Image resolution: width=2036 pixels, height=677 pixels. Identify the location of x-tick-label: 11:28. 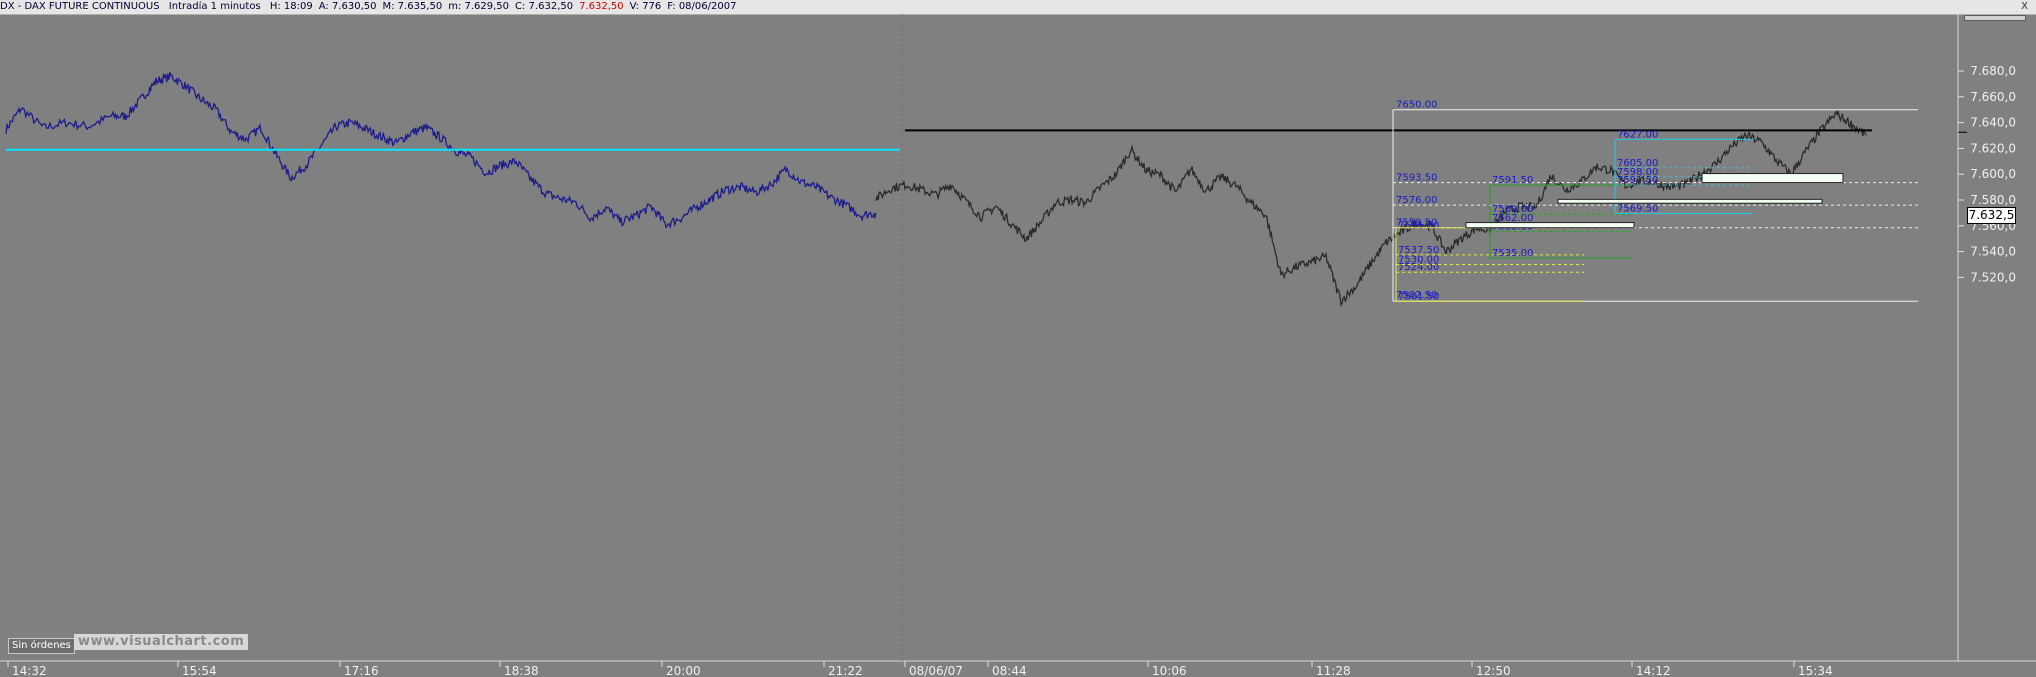
(1333, 670).